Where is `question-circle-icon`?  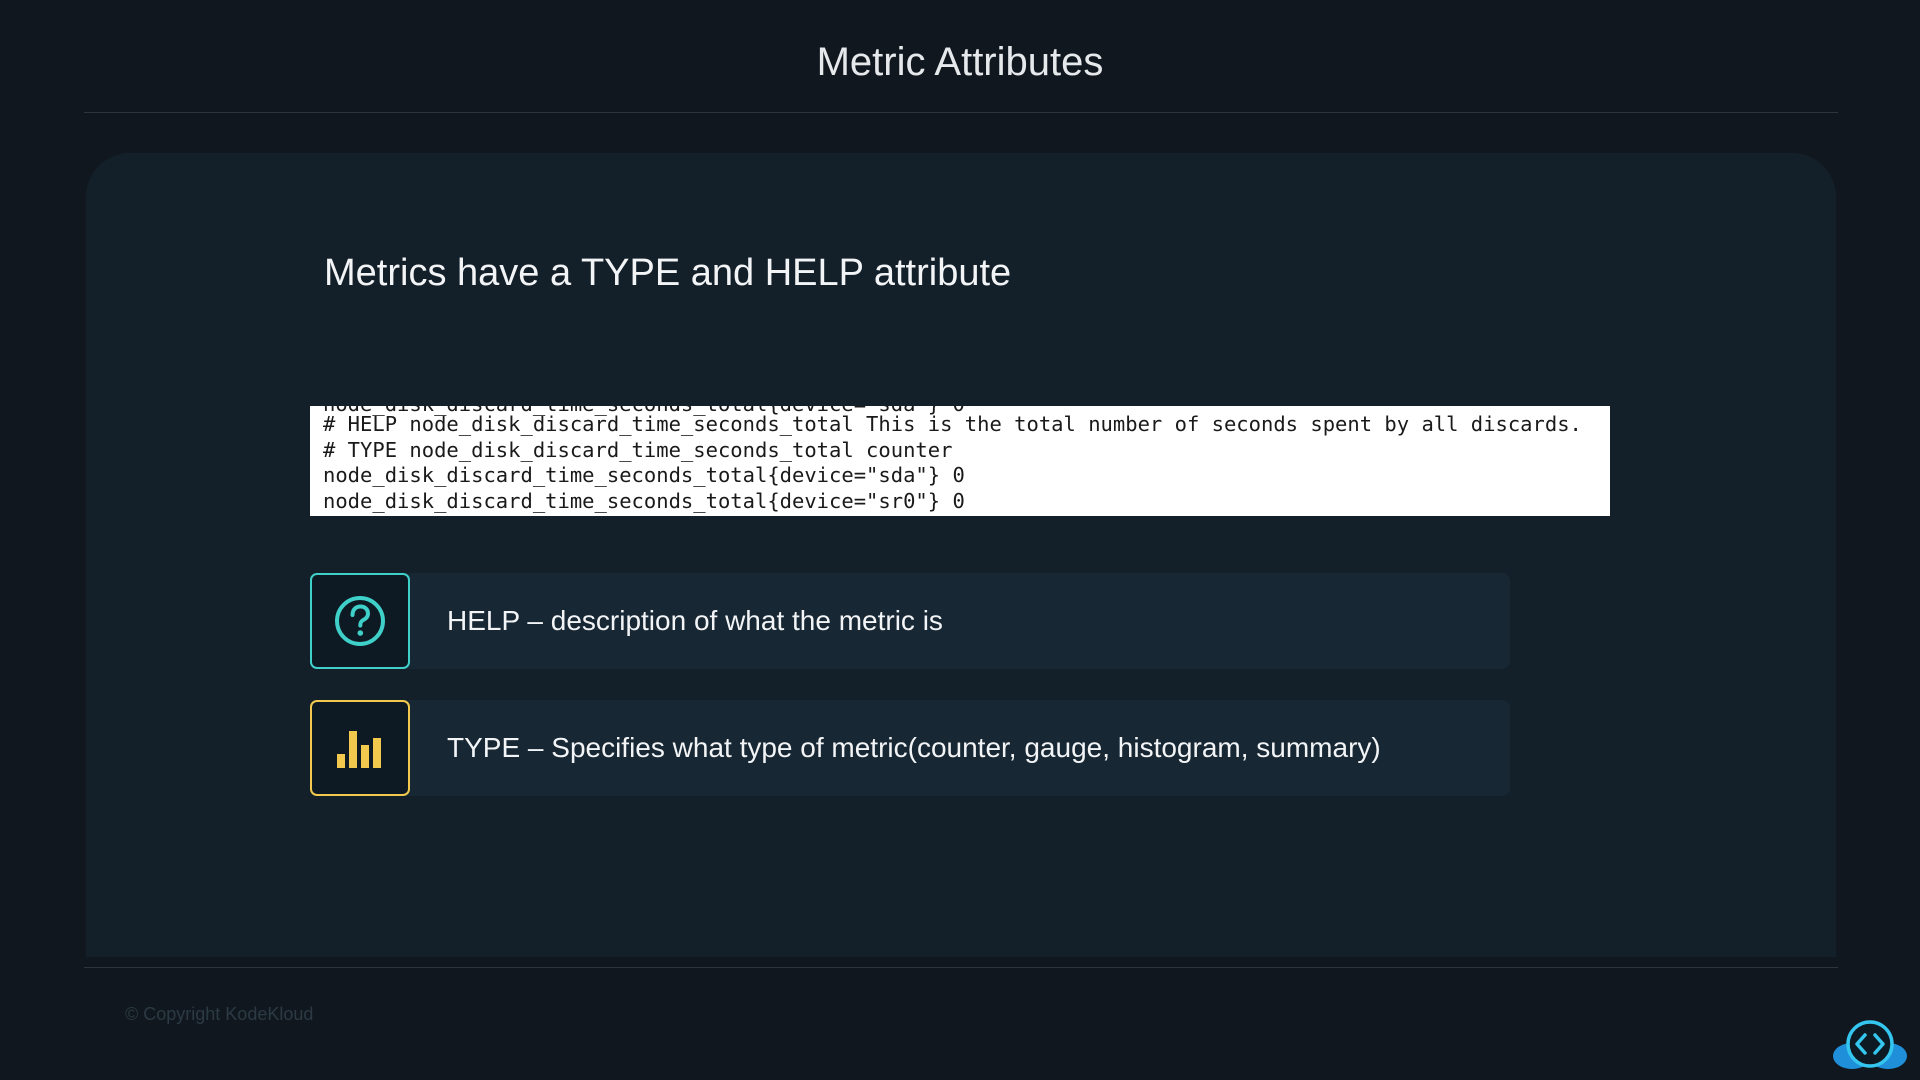
question-circle-icon is located at coordinates (360, 621).